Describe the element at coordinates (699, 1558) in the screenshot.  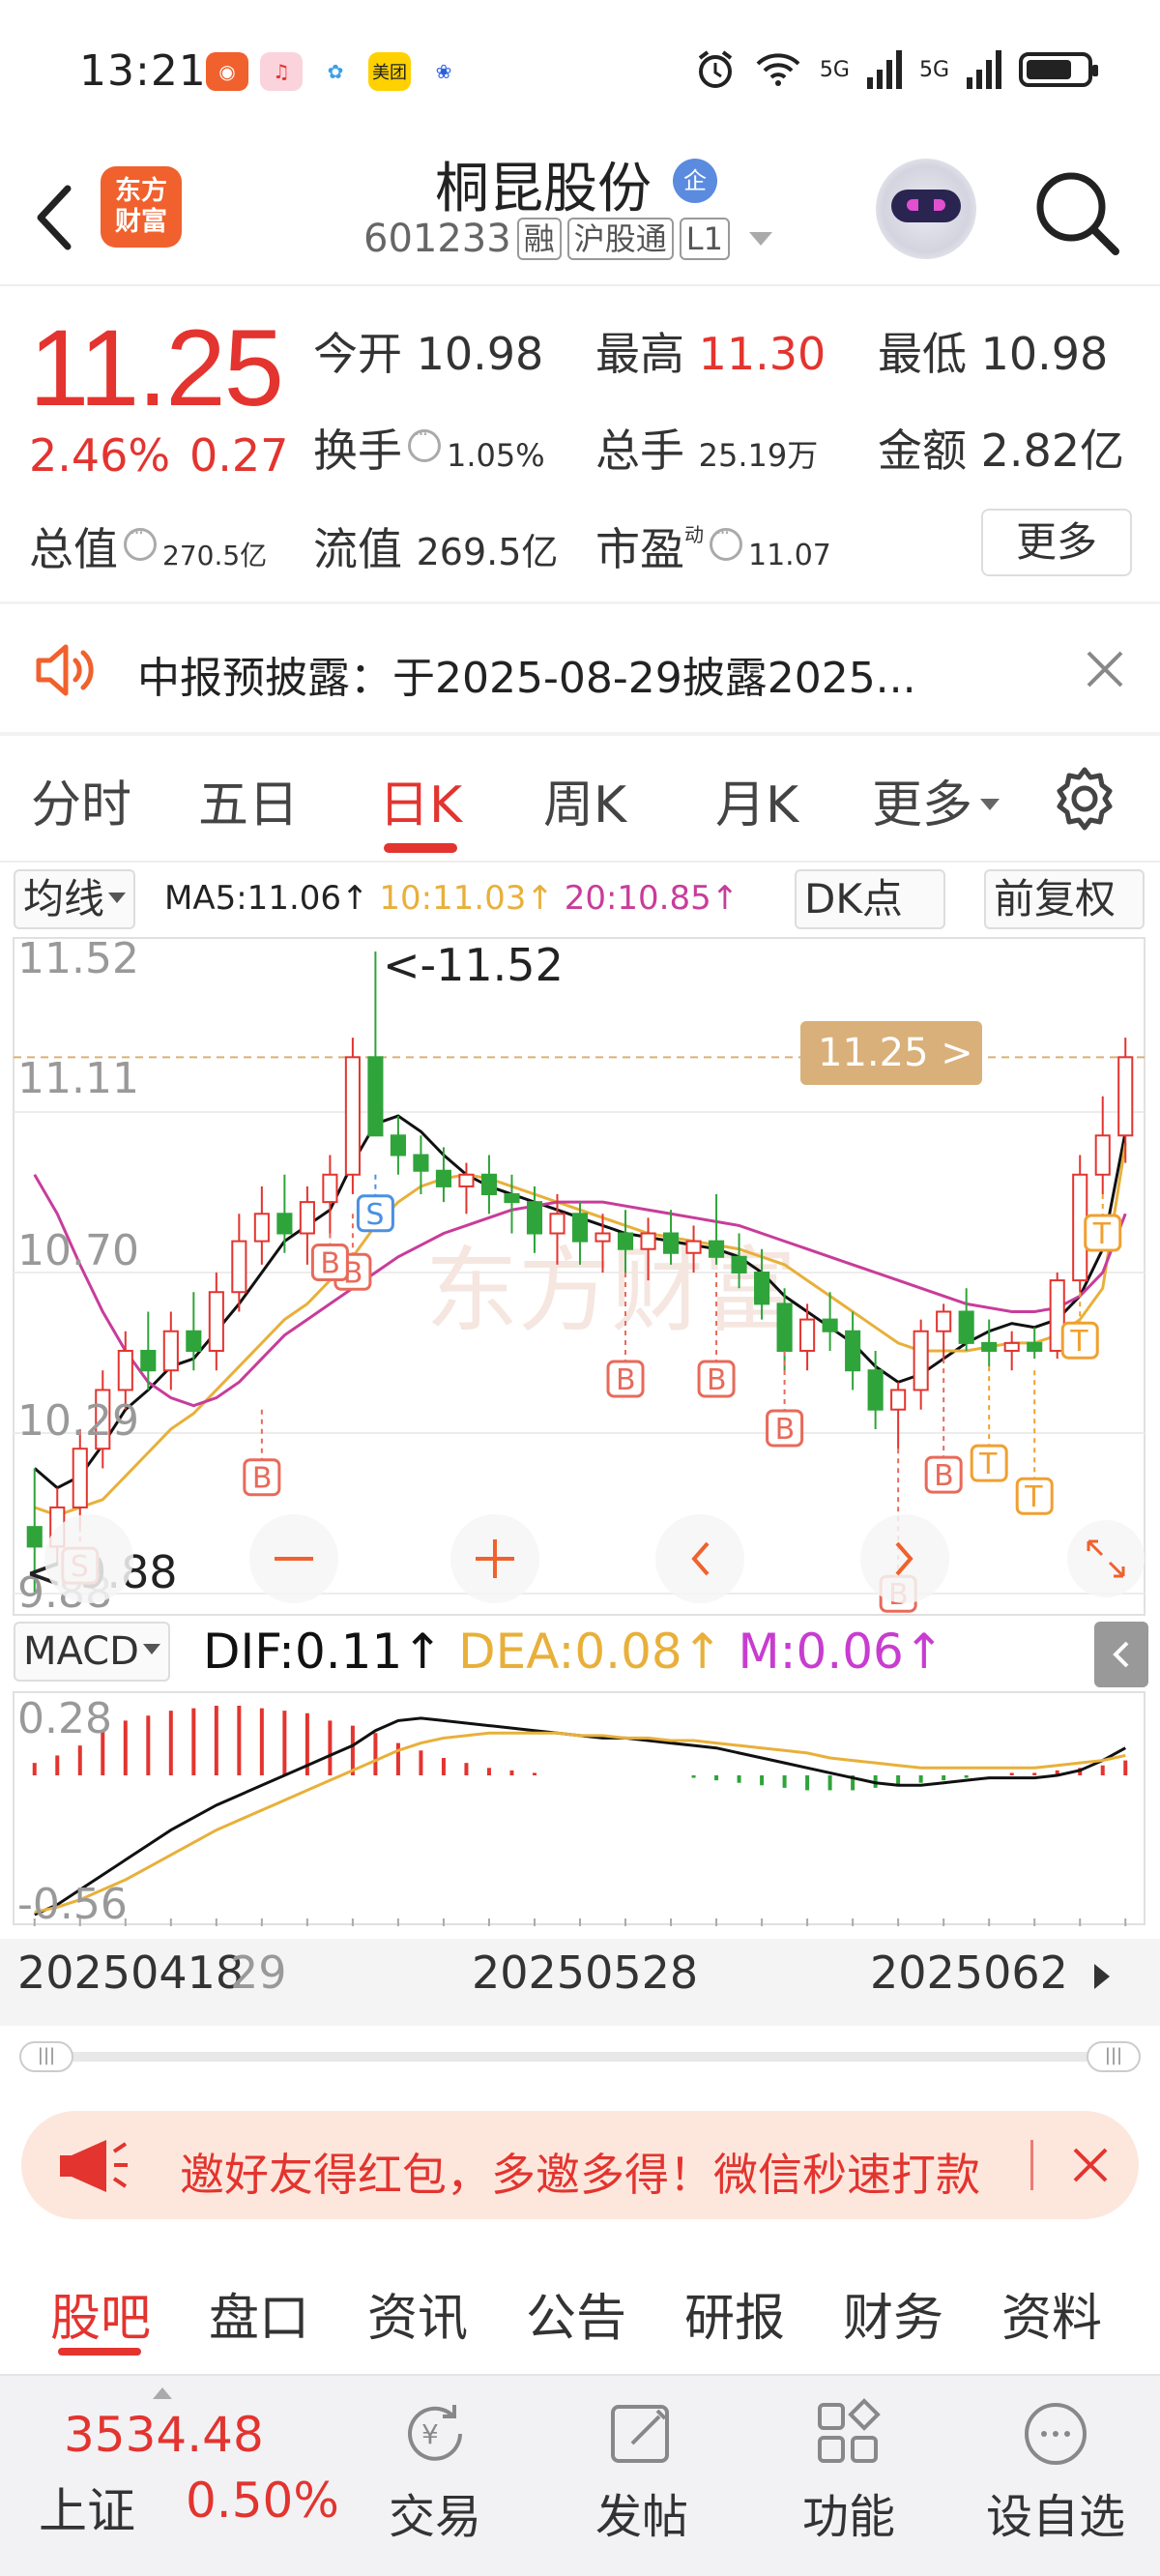
I see `pan-left-button` at that location.